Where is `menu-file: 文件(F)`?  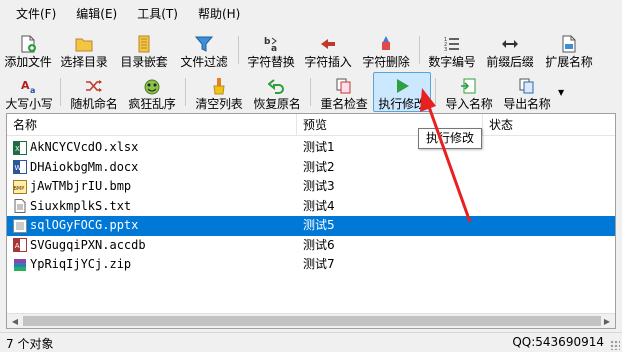 menu-file: 文件(F) is located at coordinates (36, 14).